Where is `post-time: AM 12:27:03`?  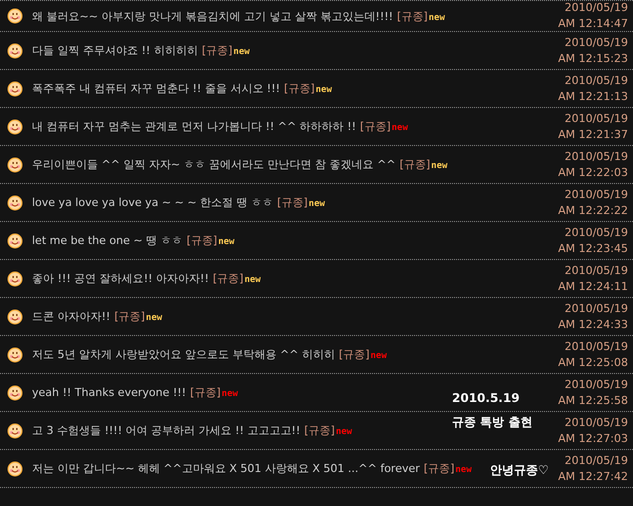
post-time: AM 12:27:03 is located at coordinates (593, 438).